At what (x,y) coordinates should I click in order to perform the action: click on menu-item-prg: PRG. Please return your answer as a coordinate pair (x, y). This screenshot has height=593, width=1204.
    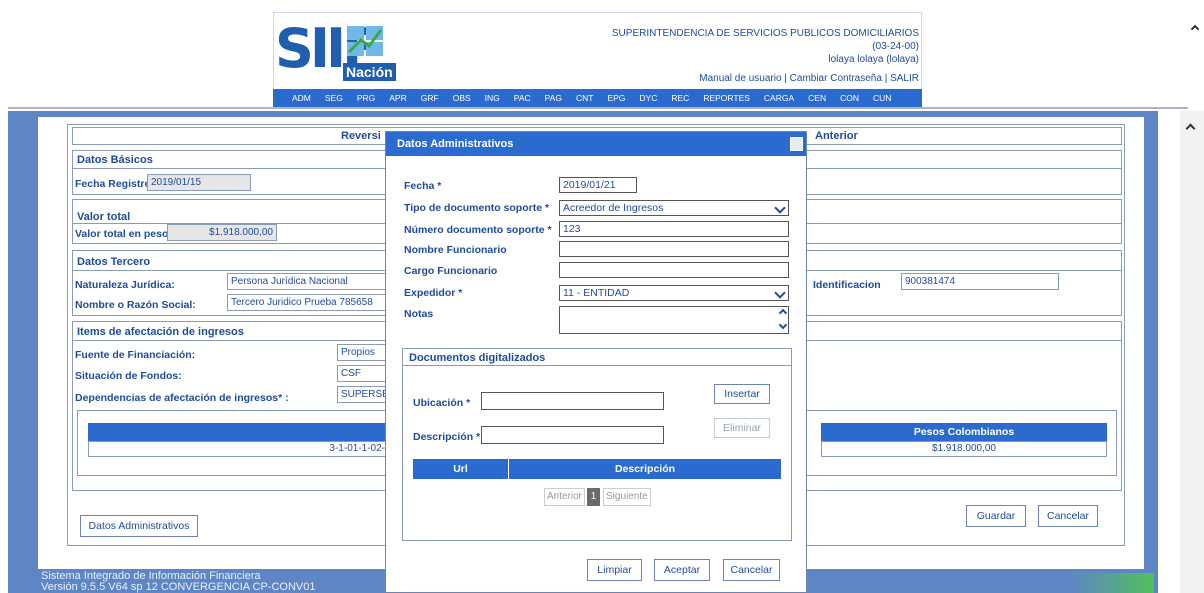
    Looking at the image, I should click on (366, 98).